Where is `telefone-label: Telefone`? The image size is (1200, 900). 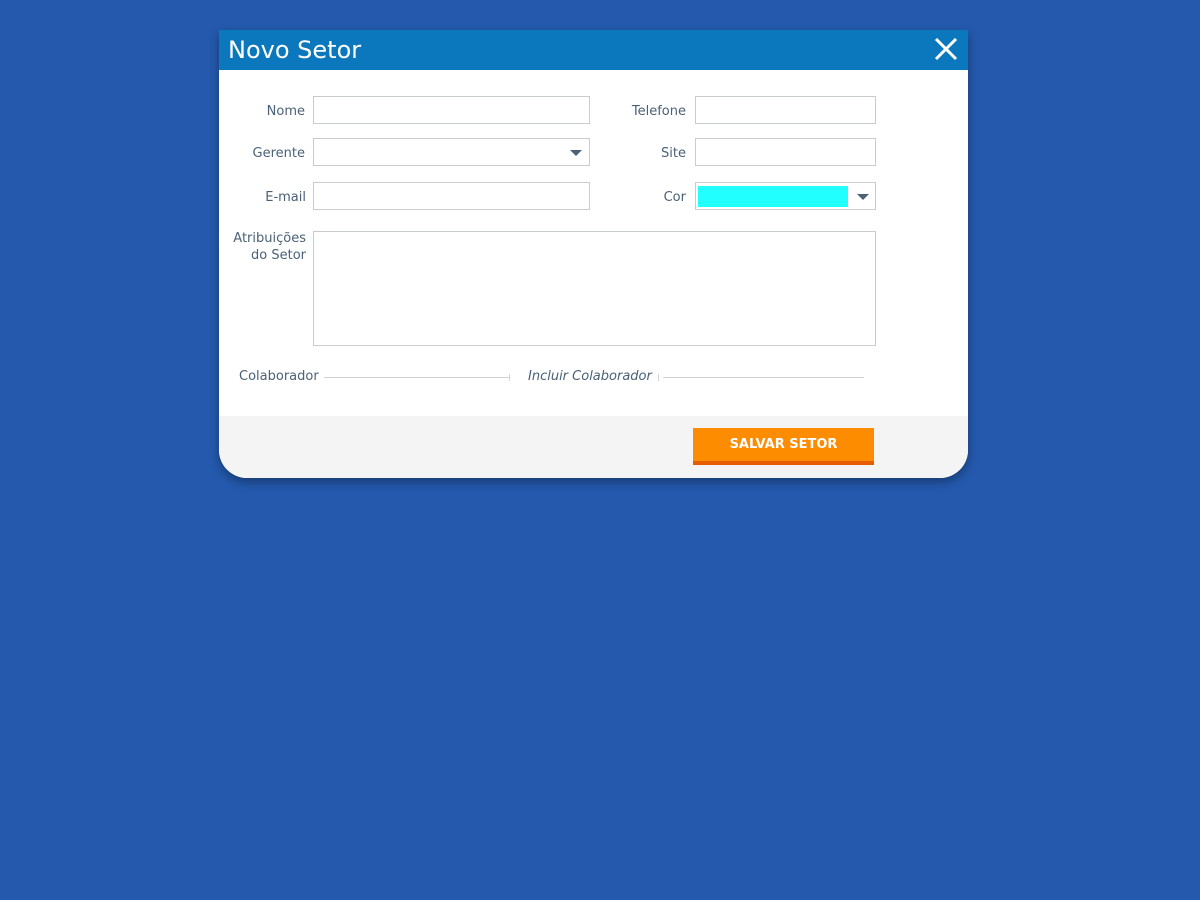
telefone-label: Telefone is located at coordinates (658, 111).